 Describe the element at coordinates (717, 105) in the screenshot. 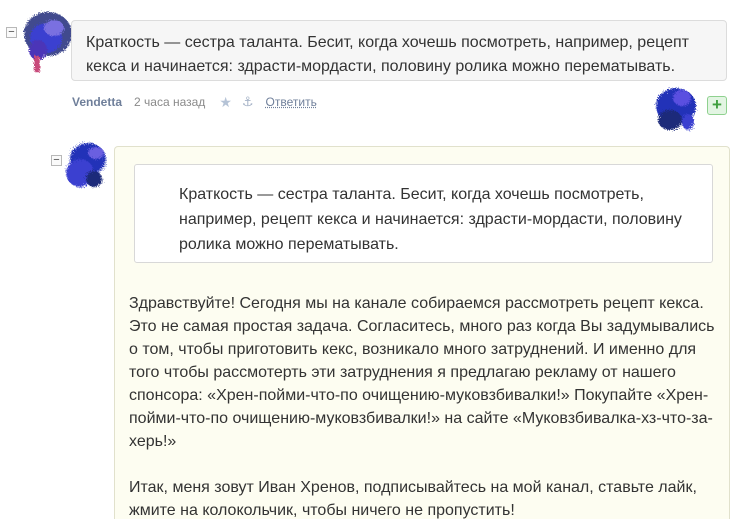

I see `add-reply-button: +` at that location.